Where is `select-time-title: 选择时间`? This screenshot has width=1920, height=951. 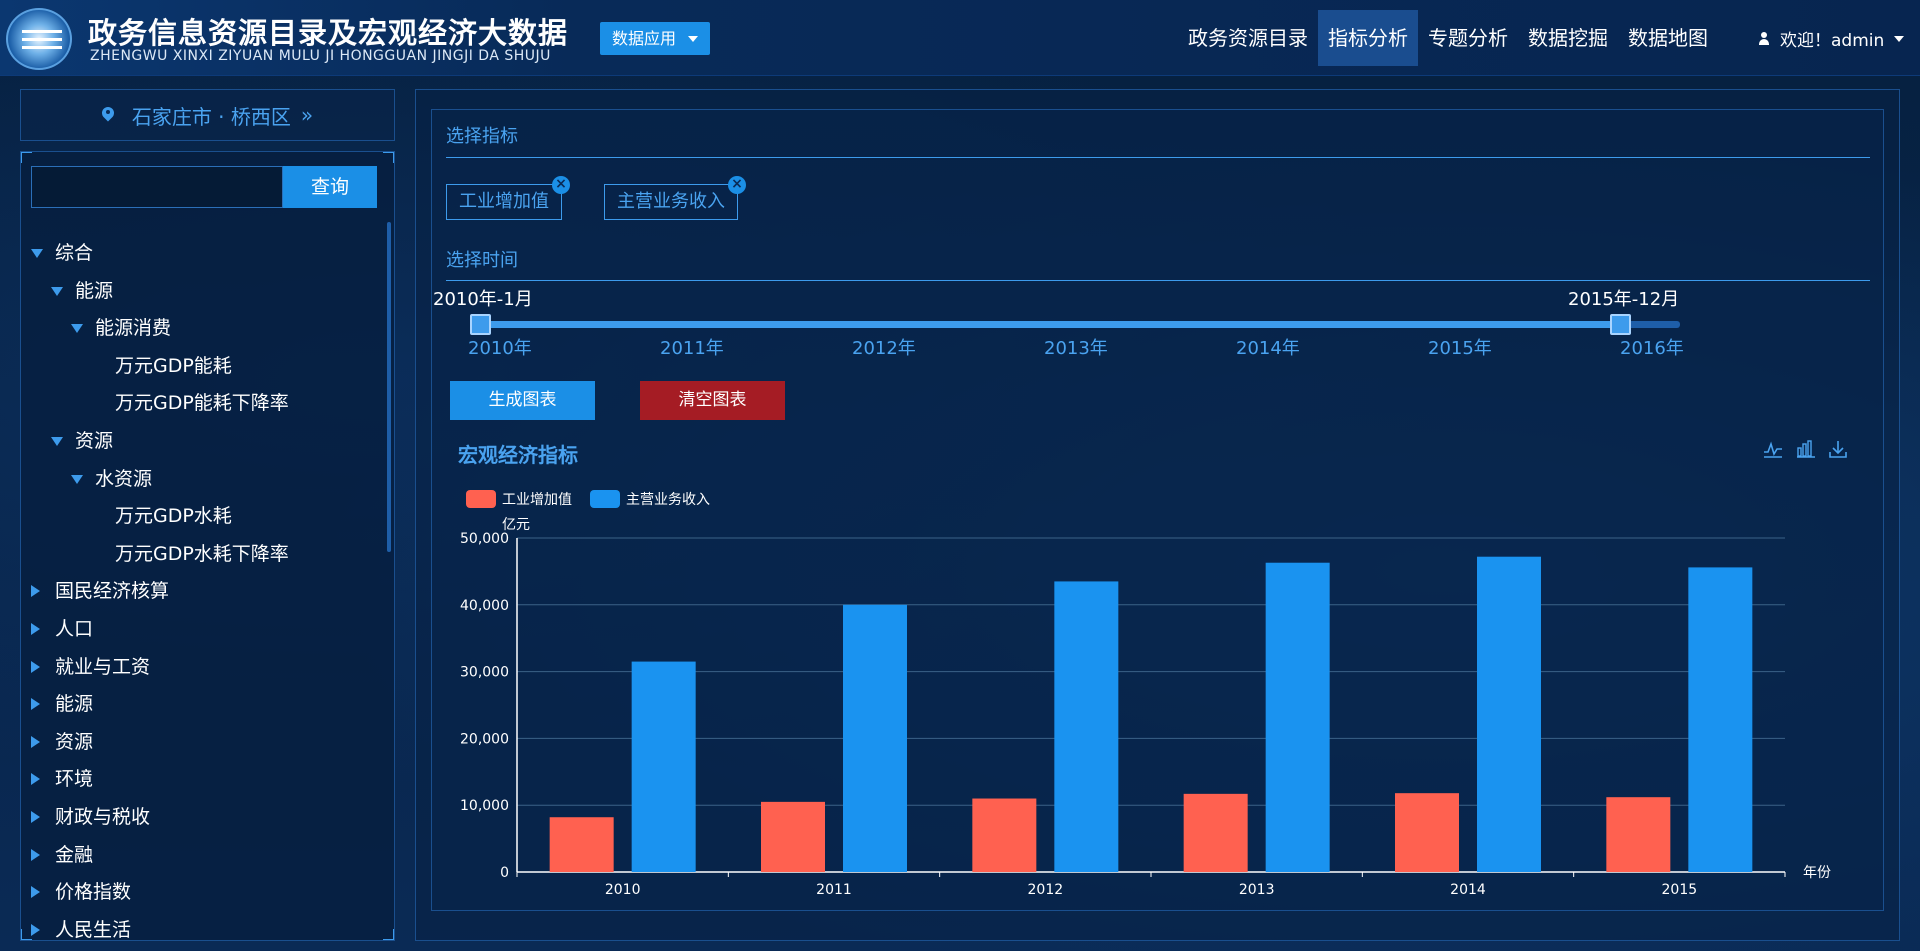 select-time-title: 选择时间 is located at coordinates (482, 260).